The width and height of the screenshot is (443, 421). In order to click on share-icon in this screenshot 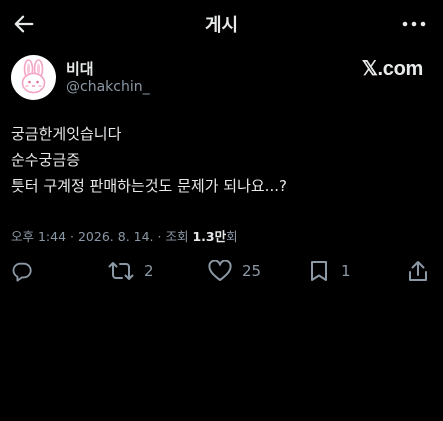, I will do `click(418, 271)`.